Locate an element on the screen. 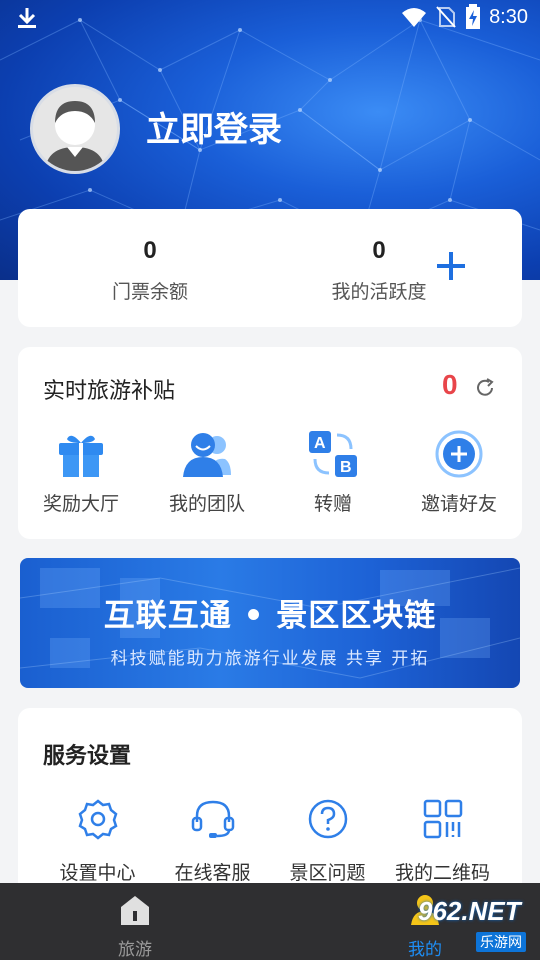 The width and height of the screenshot is (540, 960). watermark-sub: 乐游网 is located at coordinates (501, 942).